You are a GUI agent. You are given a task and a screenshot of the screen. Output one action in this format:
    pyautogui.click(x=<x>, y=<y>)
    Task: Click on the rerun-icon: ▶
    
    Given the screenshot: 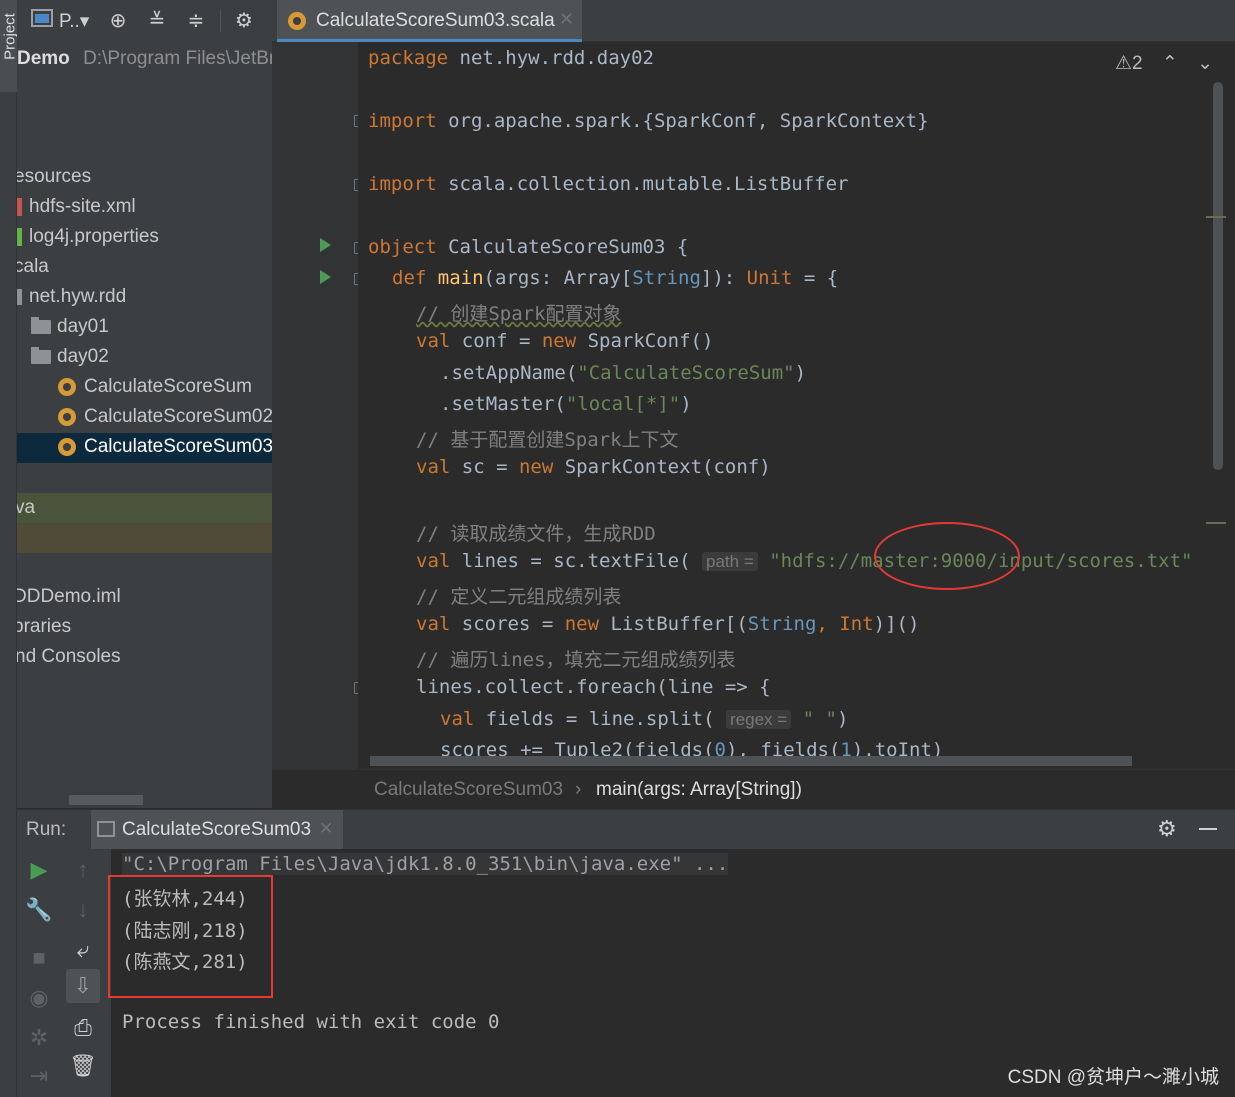 What is the action you would take?
    pyautogui.click(x=39, y=870)
    